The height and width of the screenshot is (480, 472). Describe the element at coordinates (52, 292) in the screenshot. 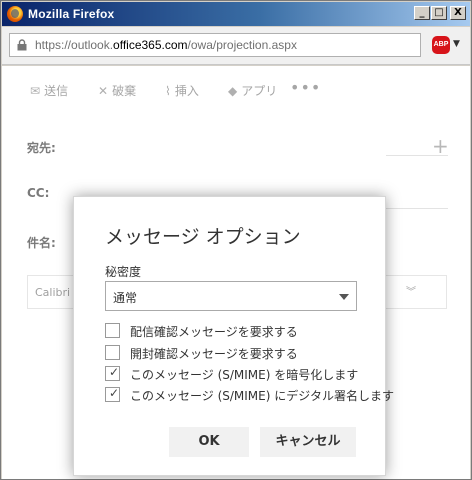

I see `font-selector: Calibri` at that location.